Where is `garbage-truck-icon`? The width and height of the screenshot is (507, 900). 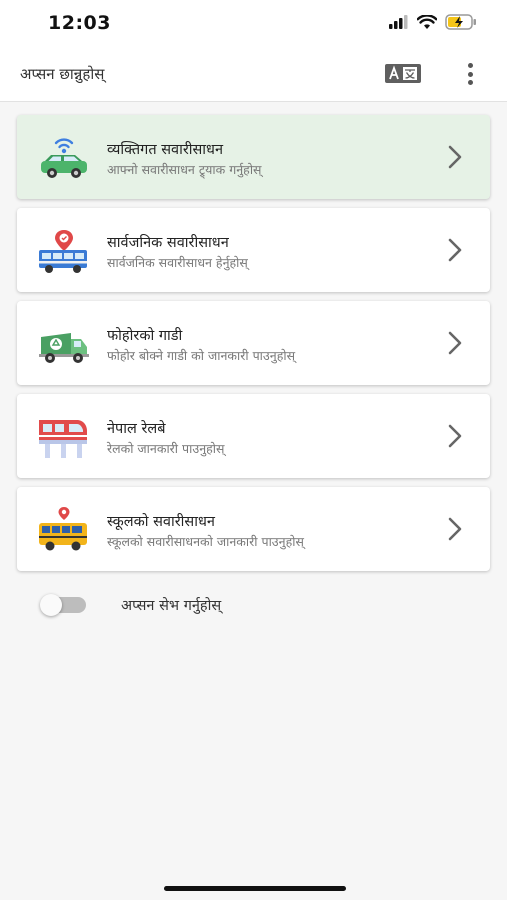
garbage-truck-icon is located at coordinates (64, 348).